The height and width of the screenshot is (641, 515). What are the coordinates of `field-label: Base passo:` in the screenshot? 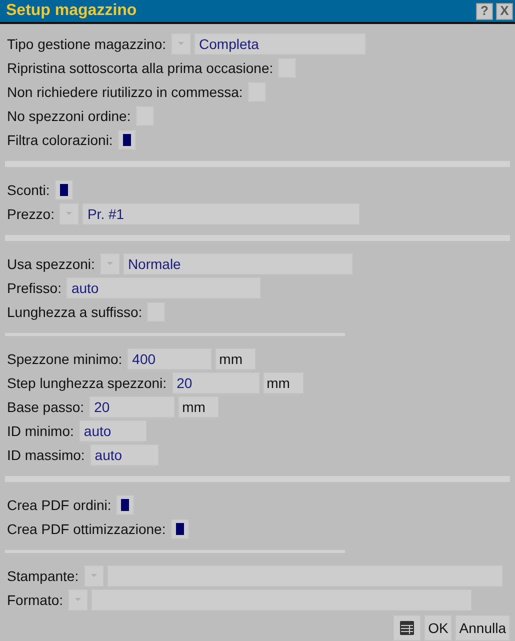 It's located at (45, 407).